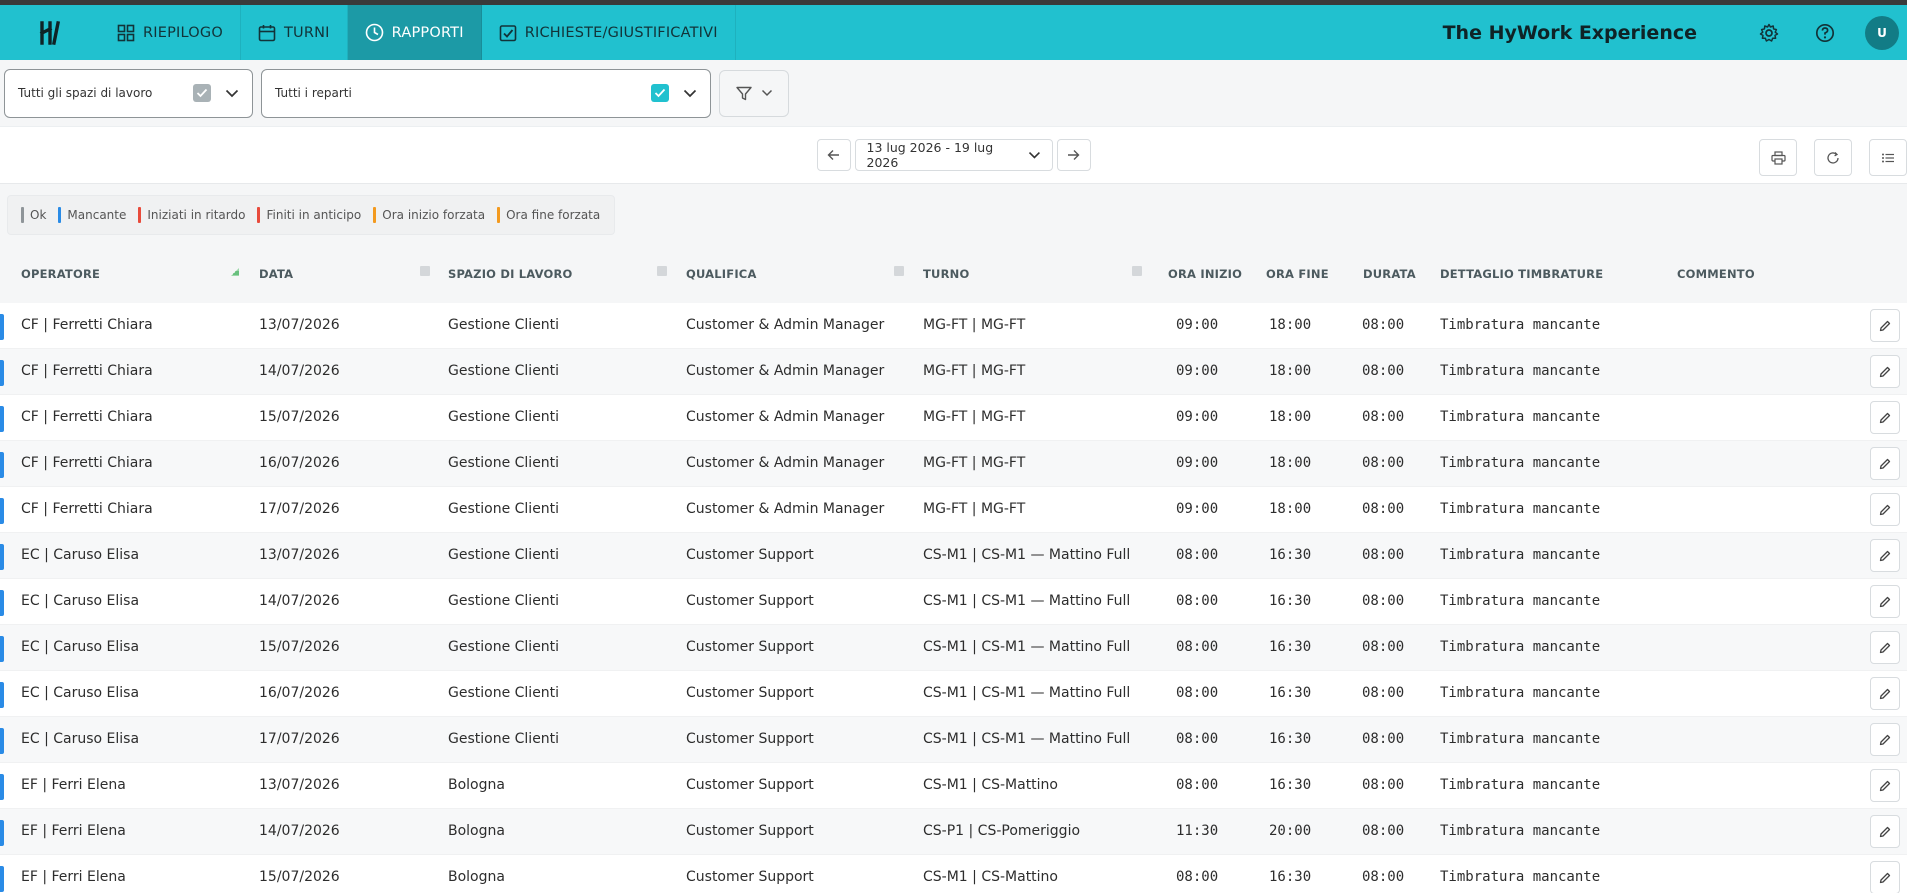 Image resolution: width=1907 pixels, height=893 pixels. Describe the element at coordinates (50, 32) in the screenshot. I see `hywork-logo` at that location.